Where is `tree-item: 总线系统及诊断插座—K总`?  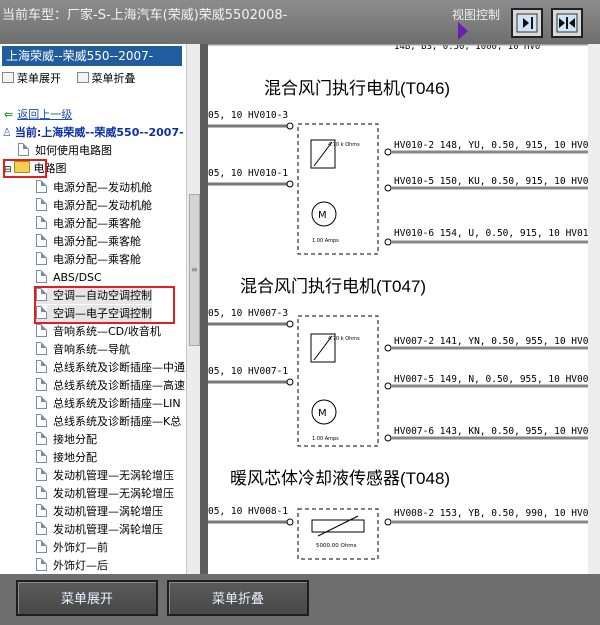 tree-item: 总线系统及诊断插座—K总 is located at coordinates (108, 421).